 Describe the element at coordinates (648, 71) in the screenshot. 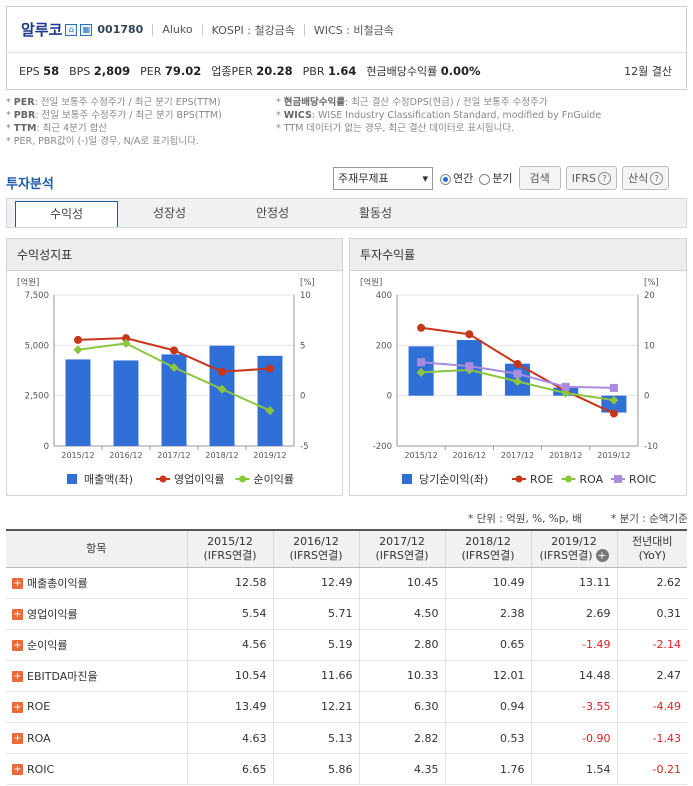

I see `fiscal-year-end: 12월 결산` at that location.